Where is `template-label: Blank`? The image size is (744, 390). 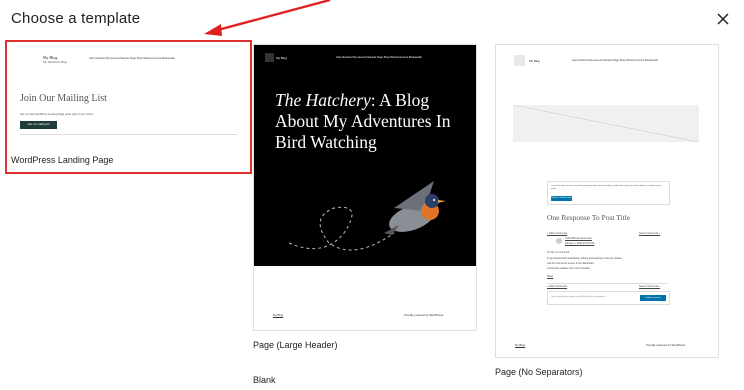 template-label: Blank is located at coordinates (264, 380).